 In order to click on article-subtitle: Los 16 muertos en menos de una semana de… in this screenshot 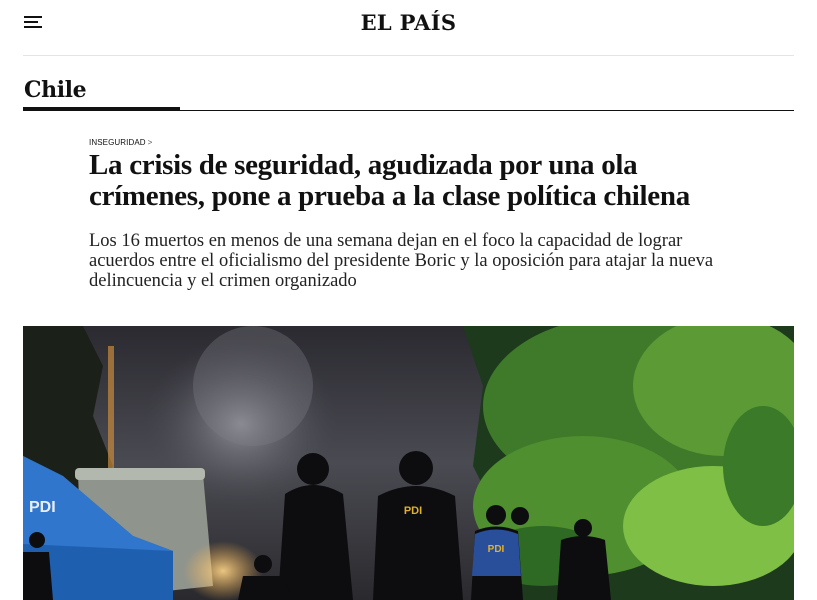, I will do `click(419, 261)`.